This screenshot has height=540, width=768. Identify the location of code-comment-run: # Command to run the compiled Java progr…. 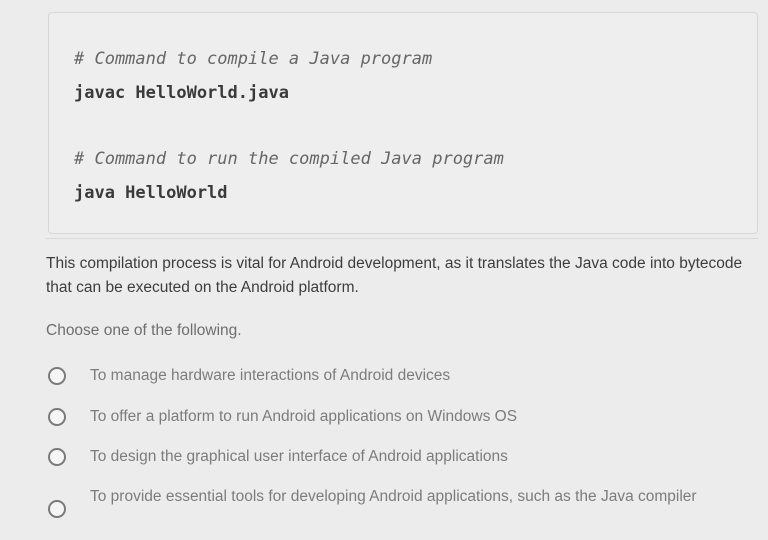
(289, 159).